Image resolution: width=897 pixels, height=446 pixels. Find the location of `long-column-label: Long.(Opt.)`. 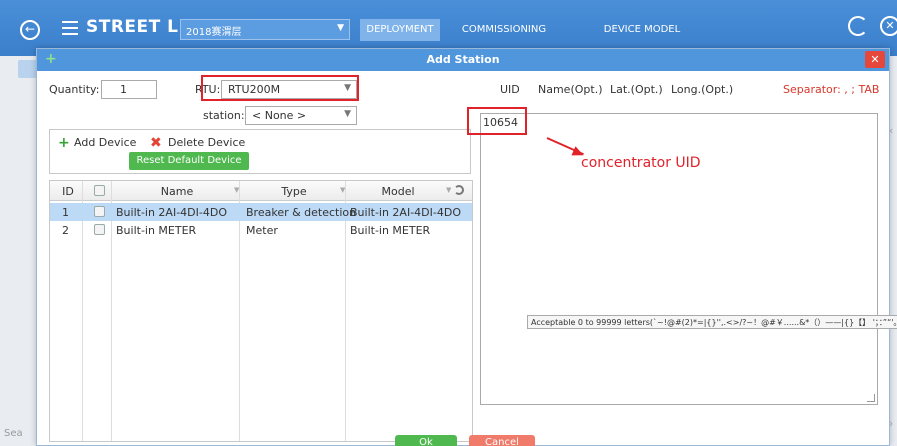

long-column-label: Long.(Opt.) is located at coordinates (702, 89).